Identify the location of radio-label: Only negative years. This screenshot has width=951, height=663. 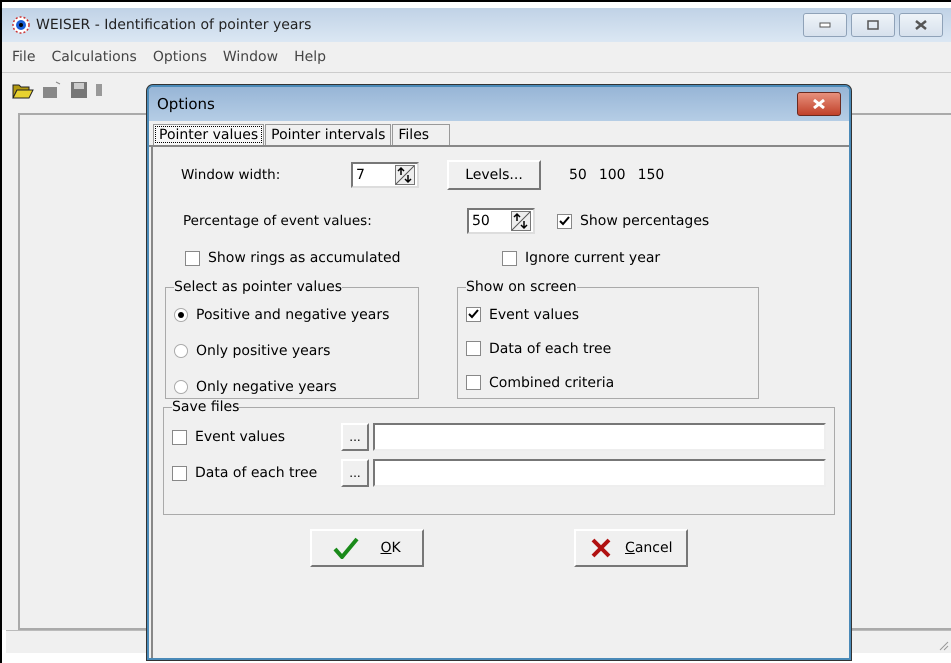
(266, 387).